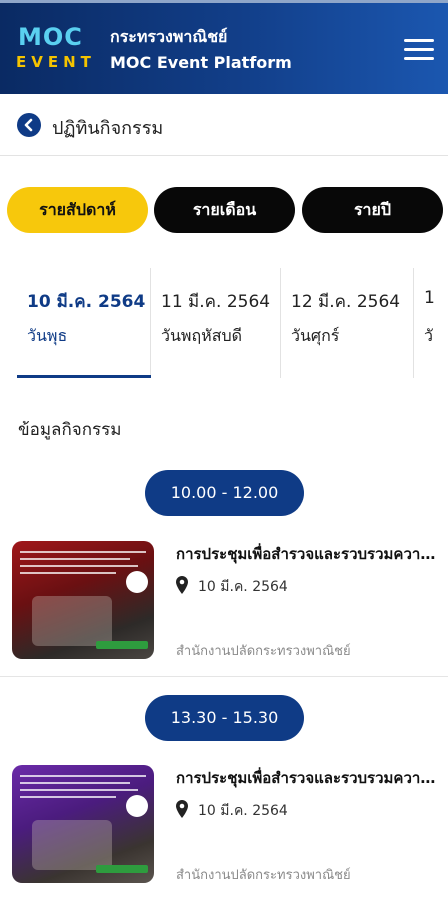  Describe the element at coordinates (216, 302) in the screenshot. I see `day-date: 11 มี.ค. 2564` at that location.